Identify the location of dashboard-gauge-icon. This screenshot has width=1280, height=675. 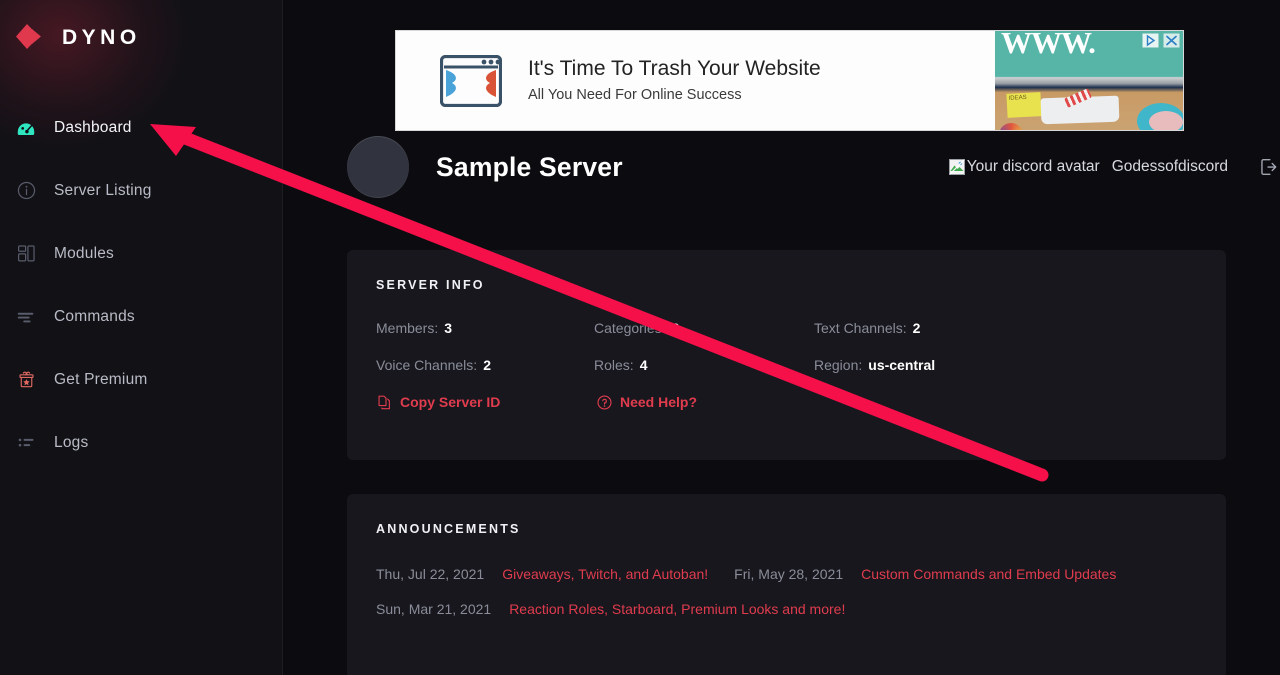
(26, 128).